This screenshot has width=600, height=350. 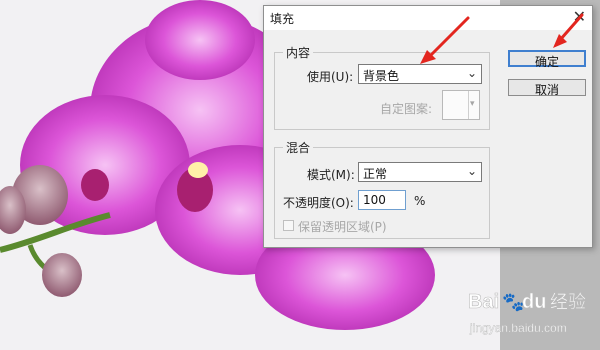 What do you see at coordinates (527, 313) in the screenshot?
I see `watermark-logo: Bai 🐾 du 经验 jingyan.baidu.com` at bounding box center [527, 313].